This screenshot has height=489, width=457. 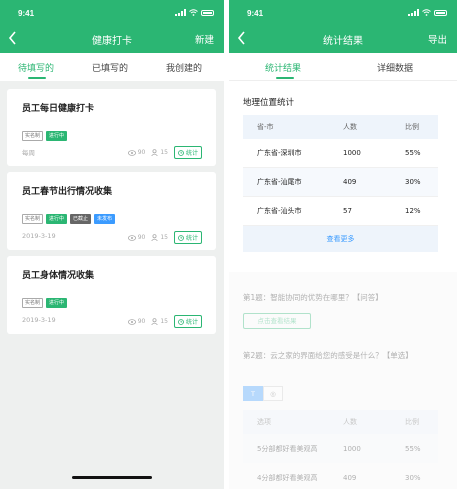 I want to click on table-header: 省-市 人数 比例, so click(x=340, y=127).